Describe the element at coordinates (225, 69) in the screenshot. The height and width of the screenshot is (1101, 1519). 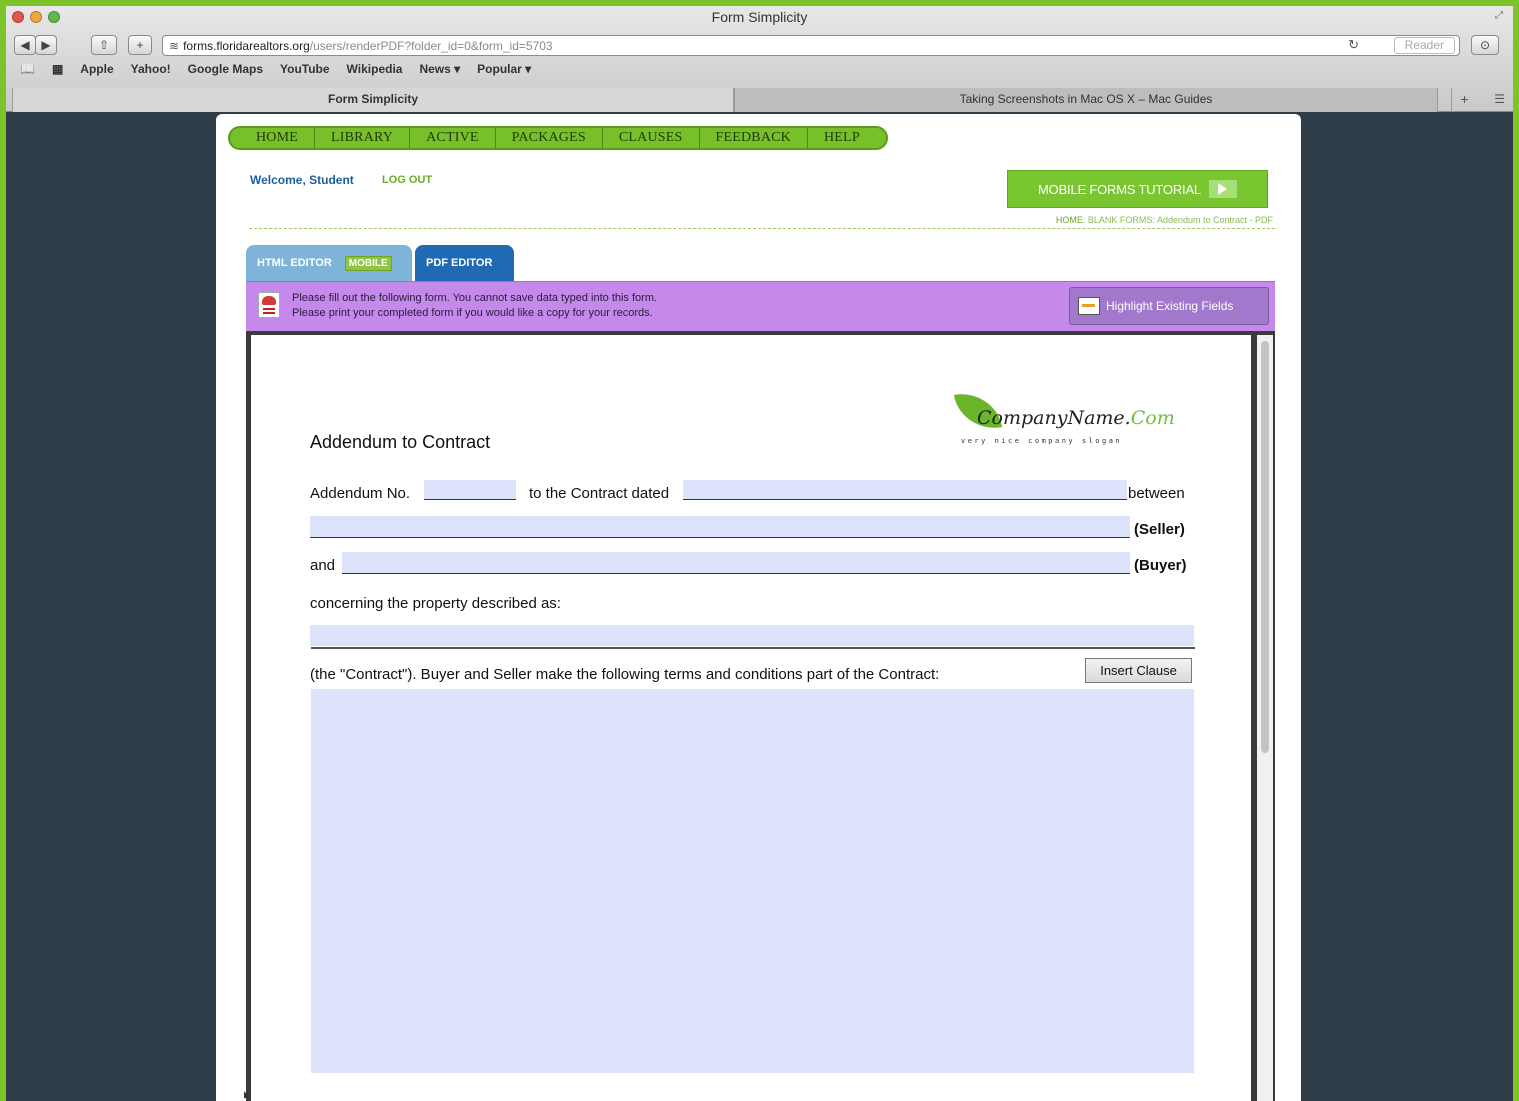
I see `bookmark-google-maps: Google Maps` at that location.